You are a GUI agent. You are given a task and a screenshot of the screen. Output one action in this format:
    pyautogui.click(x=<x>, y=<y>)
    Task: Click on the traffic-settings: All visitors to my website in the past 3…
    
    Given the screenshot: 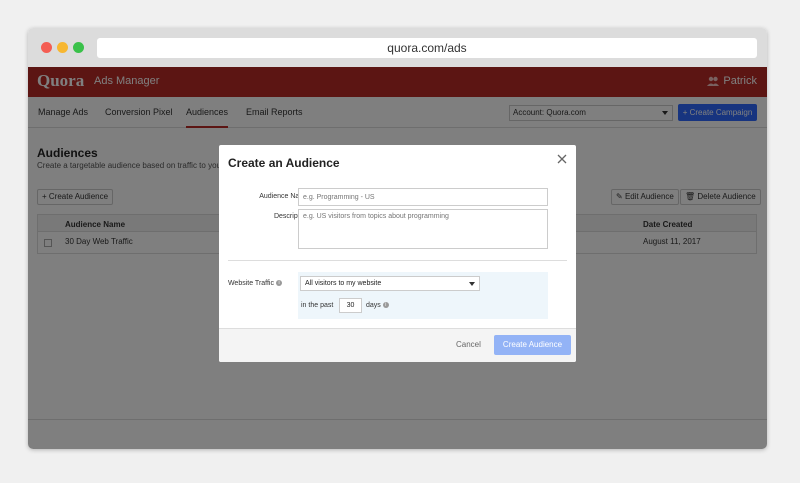 What is the action you would take?
    pyautogui.click(x=423, y=295)
    